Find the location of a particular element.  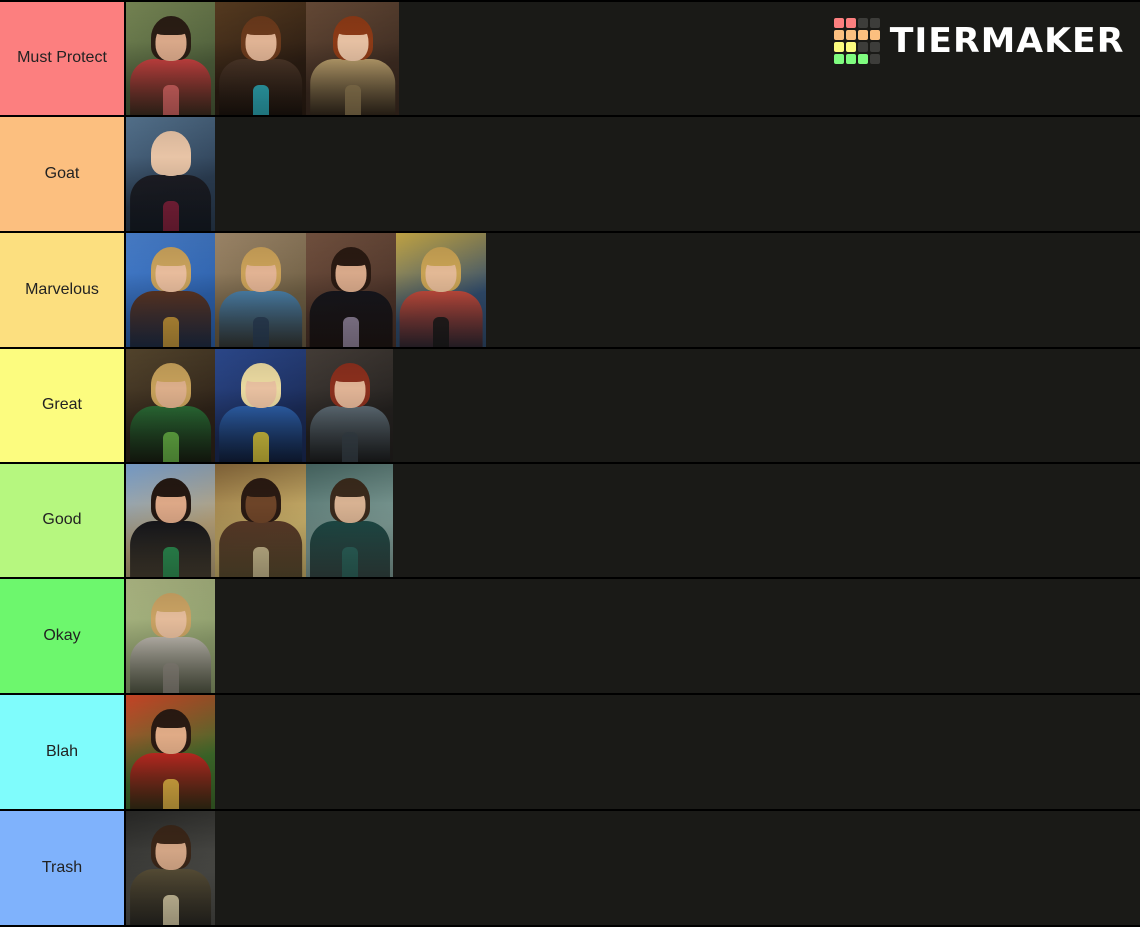

tier-item-lana-lang is located at coordinates (170, 520).